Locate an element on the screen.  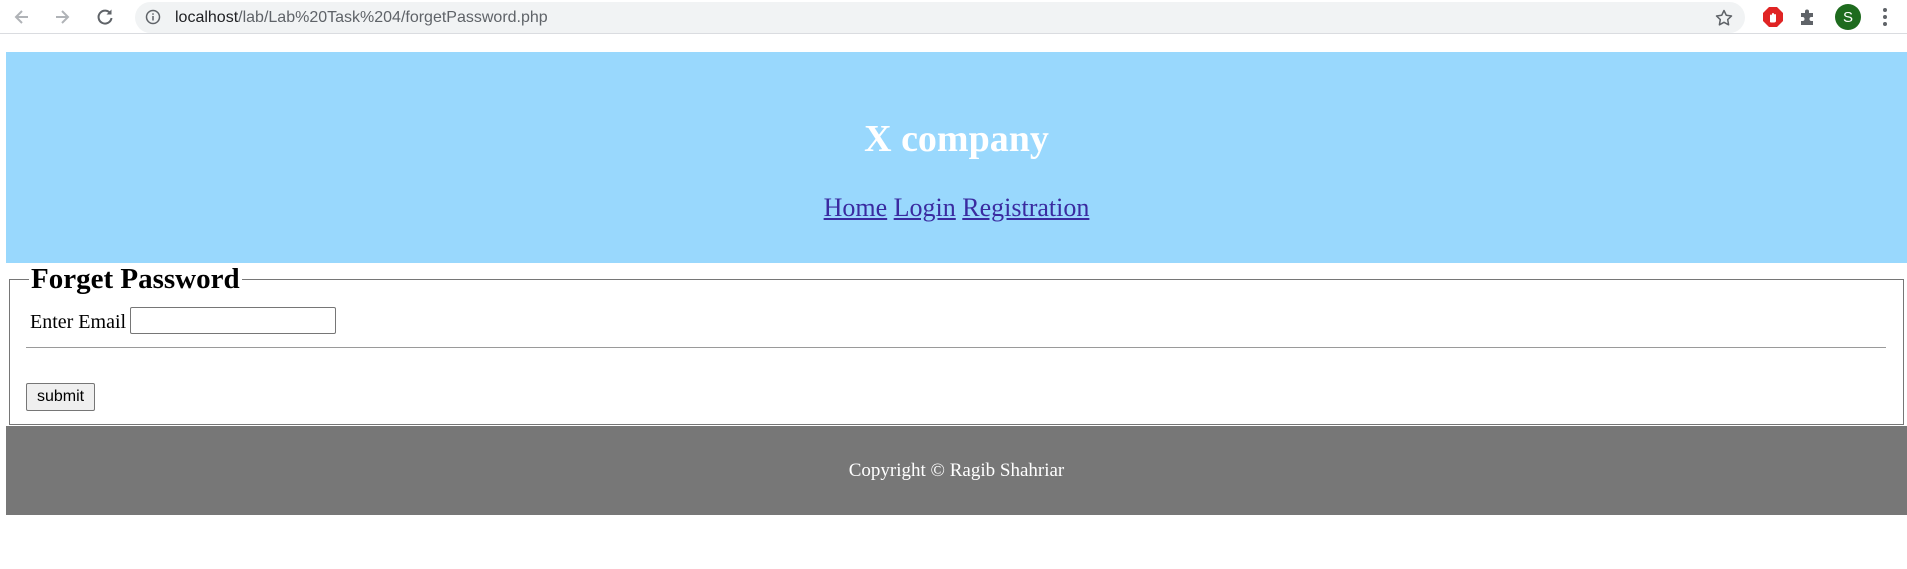
form-divider is located at coordinates (956, 347).